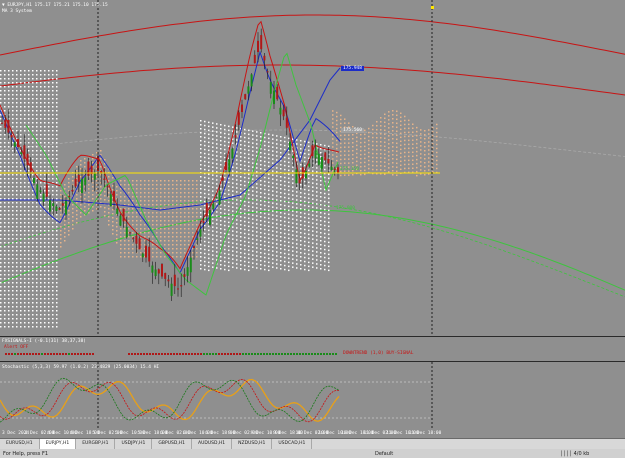 The width and height of the screenshot is (625, 458). What do you see at coordinates (134, 444) in the screenshot?
I see `chart-tab: USDJPY,H1` at bounding box center [134, 444].